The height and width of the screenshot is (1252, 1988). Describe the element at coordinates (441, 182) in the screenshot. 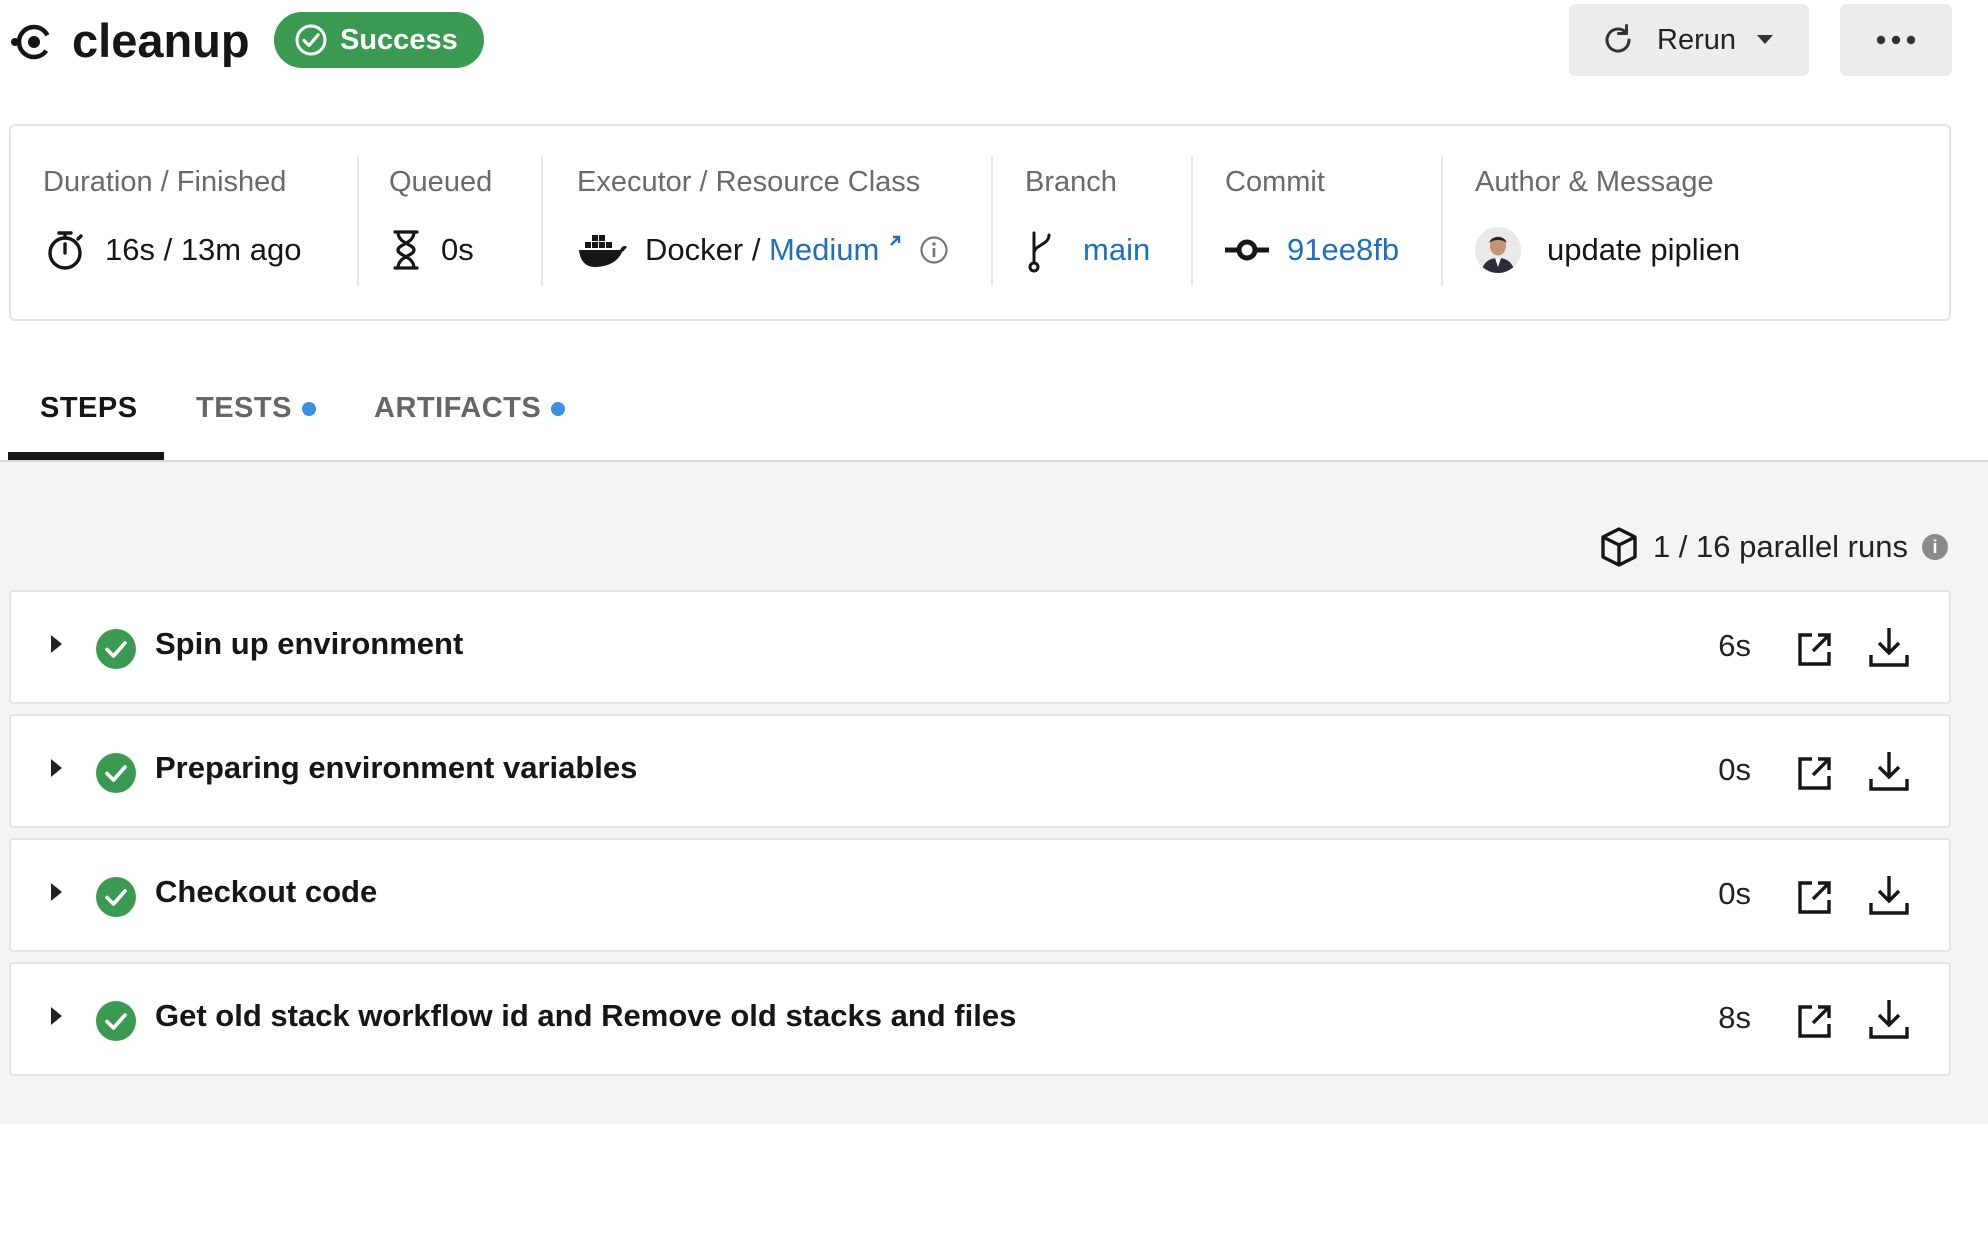

I see `queued-label: Queued` at that location.